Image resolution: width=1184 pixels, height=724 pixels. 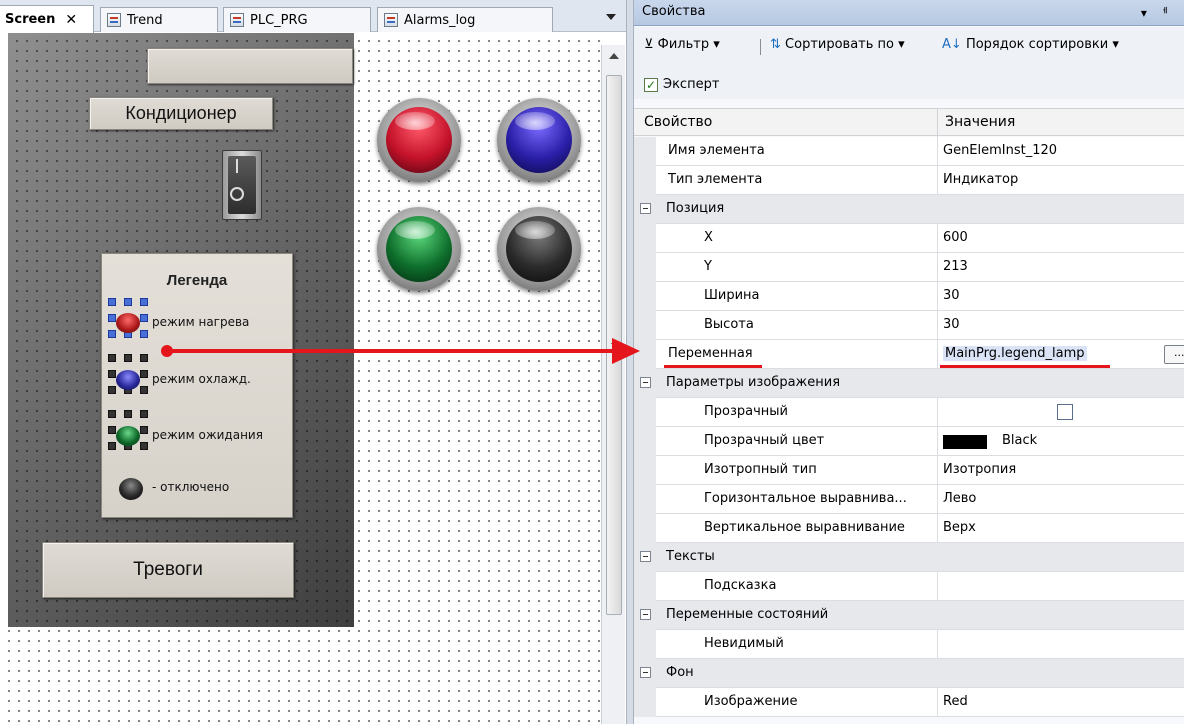 What do you see at coordinates (909, 557) in the screenshot?
I see `property-group-row: Тексты` at bounding box center [909, 557].